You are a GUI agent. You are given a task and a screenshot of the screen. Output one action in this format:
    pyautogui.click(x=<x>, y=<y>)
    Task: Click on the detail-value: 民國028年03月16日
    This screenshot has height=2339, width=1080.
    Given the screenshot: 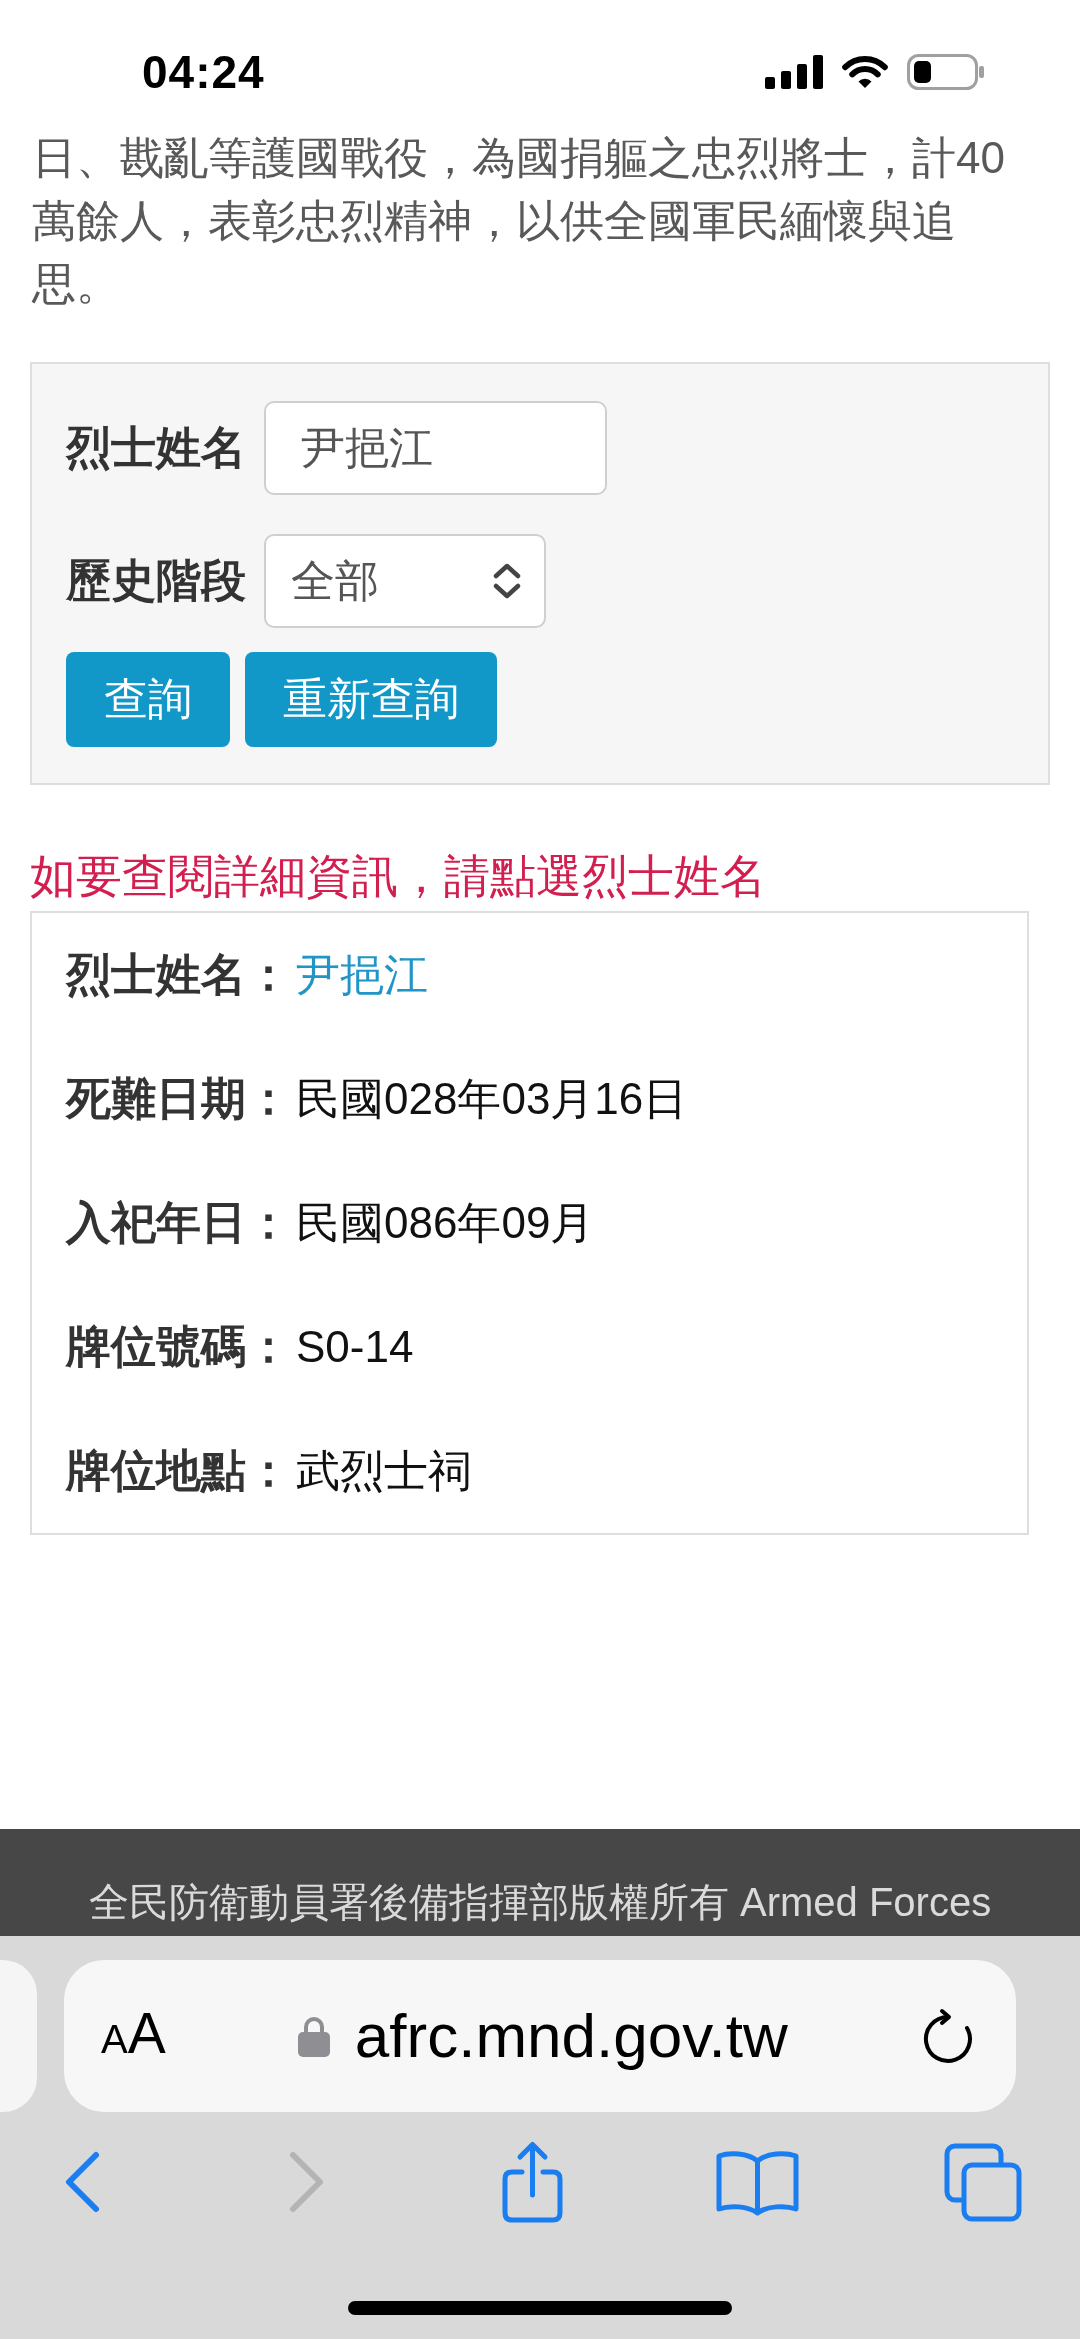 What is the action you would take?
    pyautogui.click(x=492, y=1098)
    